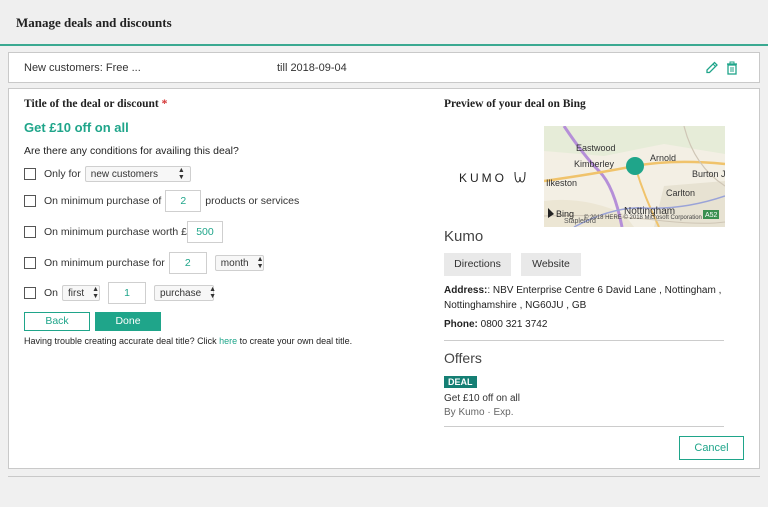 The width and height of the screenshot is (768, 507). I want to click on map-label: Carlton, so click(680, 193).